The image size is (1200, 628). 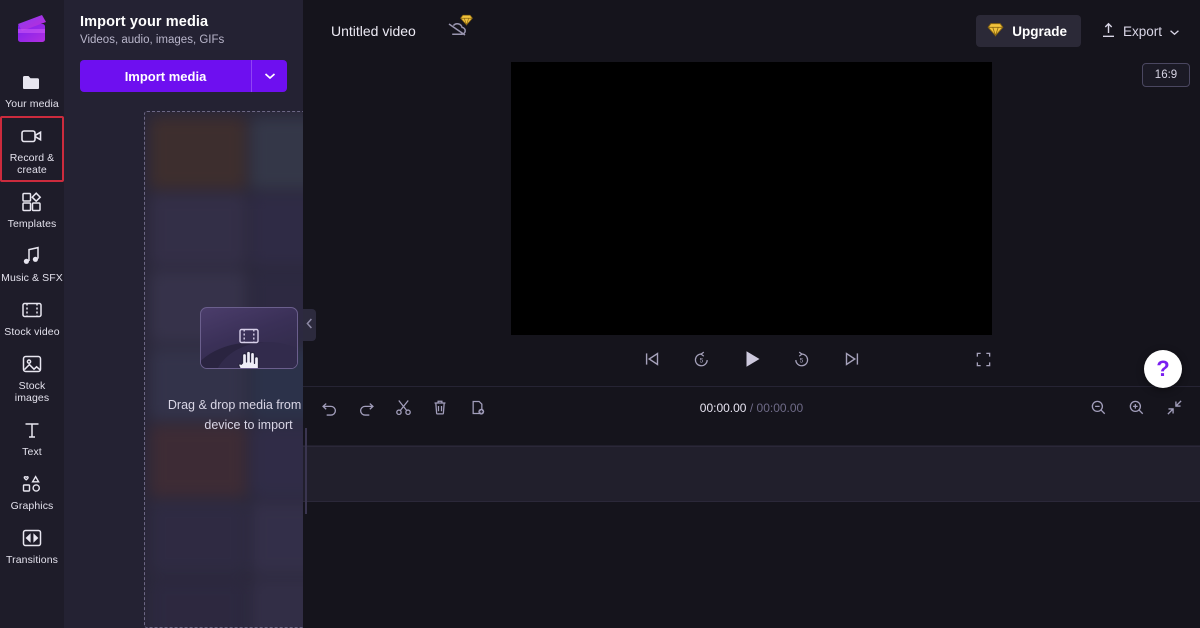 What do you see at coordinates (329, 408) in the screenshot?
I see `undo-button` at bounding box center [329, 408].